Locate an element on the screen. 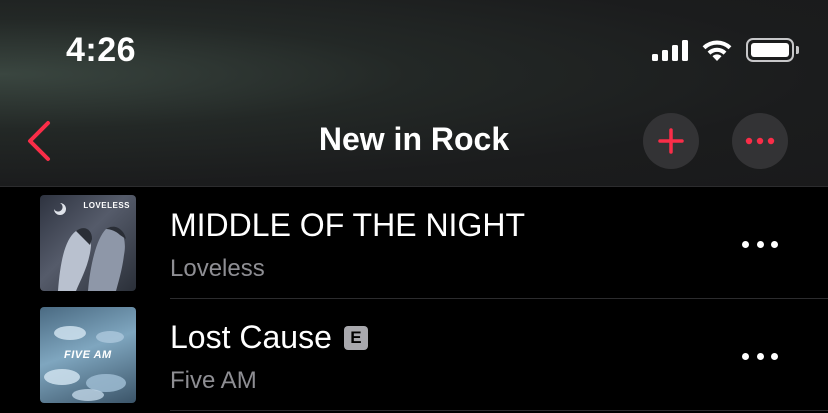 This screenshot has width=828, height=413. ellipsis-icon is located at coordinates (760, 141).